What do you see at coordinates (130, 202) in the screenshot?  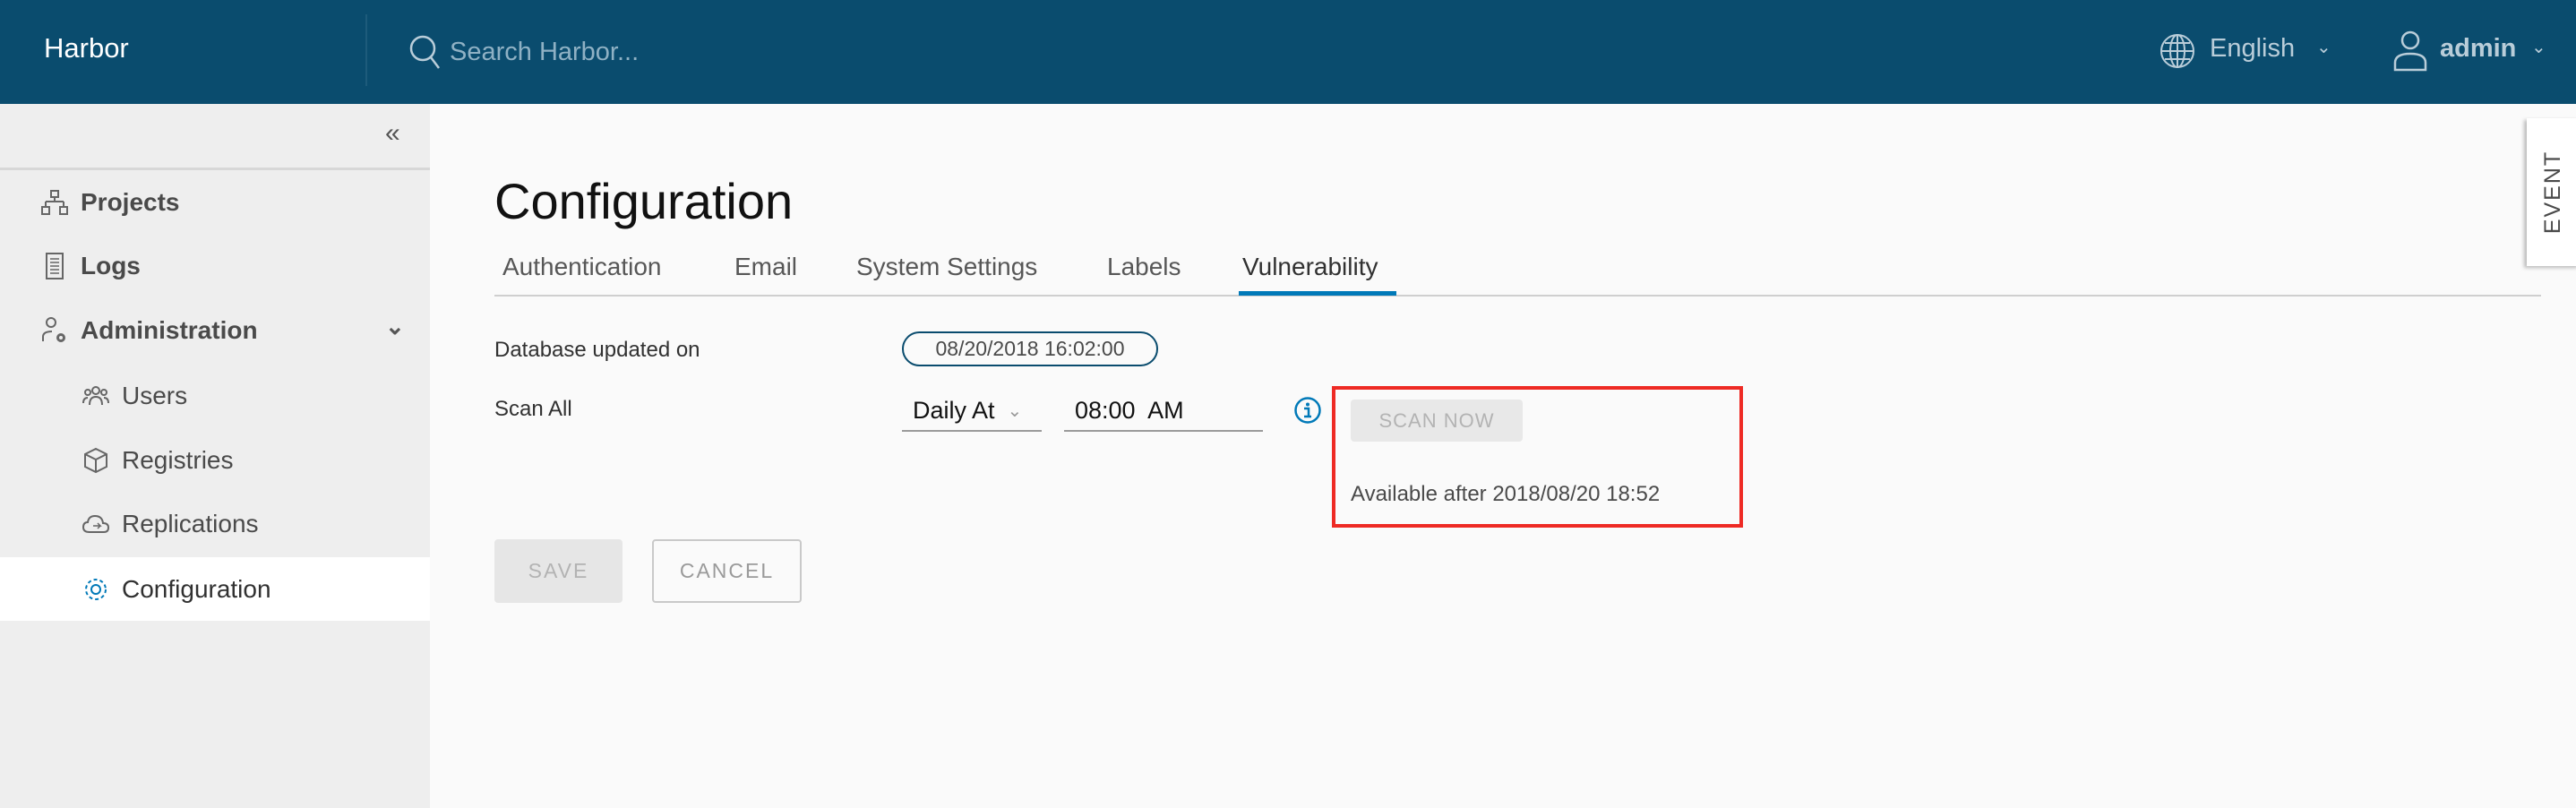 I see `sidebar-item-label: Projects` at bounding box center [130, 202].